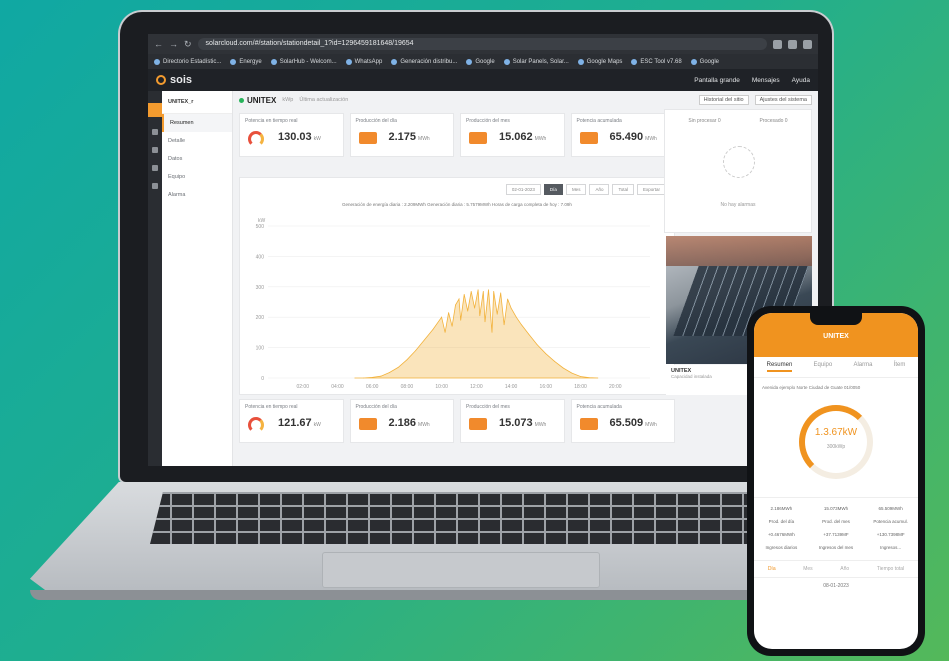 This screenshot has width=949, height=661. What do you see at coordinates (900, 367) in the screenshot?
I see `phone-tab-item: Ítem` at bounding box center [900, 367].